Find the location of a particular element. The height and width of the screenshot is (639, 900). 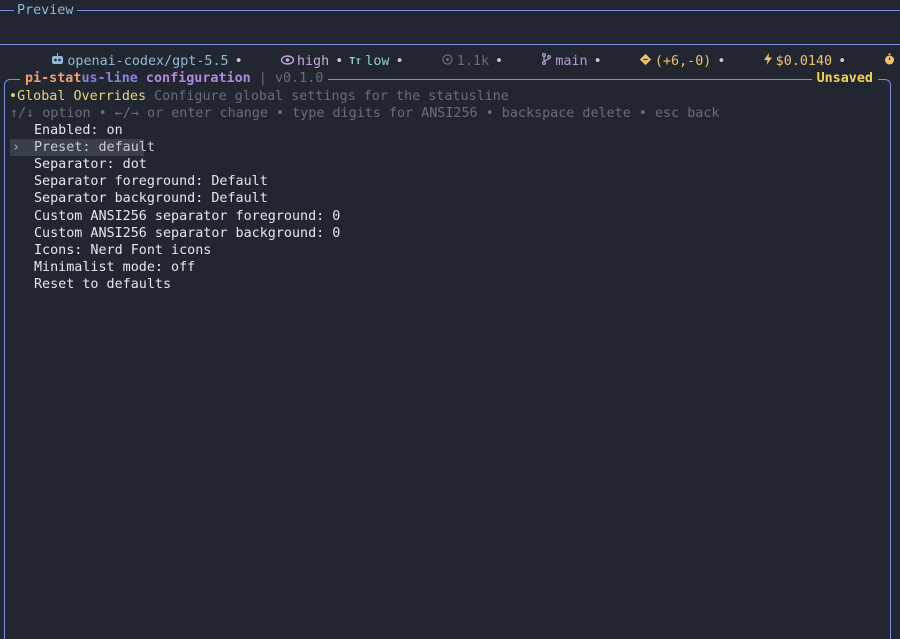

menu-item: Reset to defaults is located at coordinates (90, 284).